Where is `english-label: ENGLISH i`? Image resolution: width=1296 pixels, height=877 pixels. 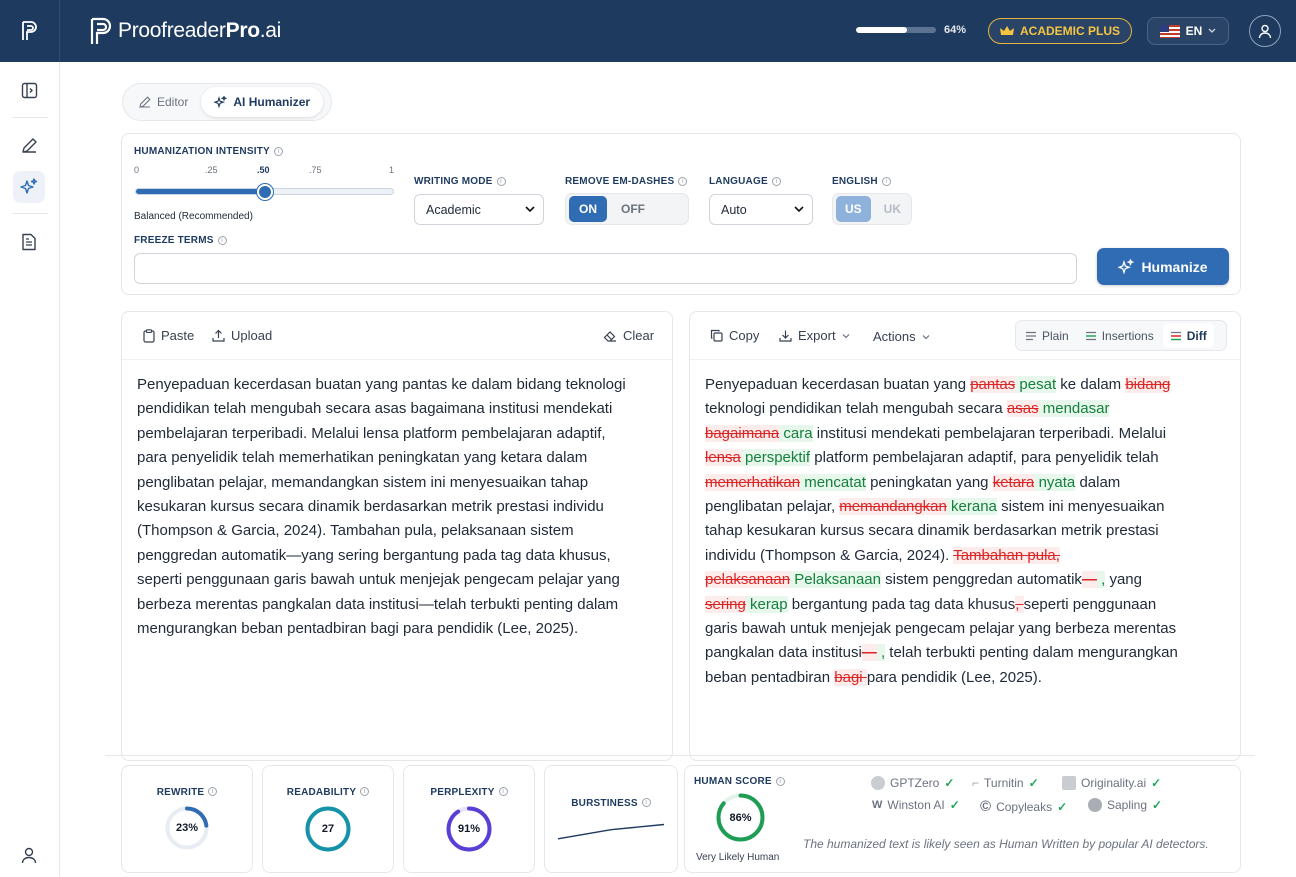 english-label: ENGLISH i is located at coordinates (861, 181).